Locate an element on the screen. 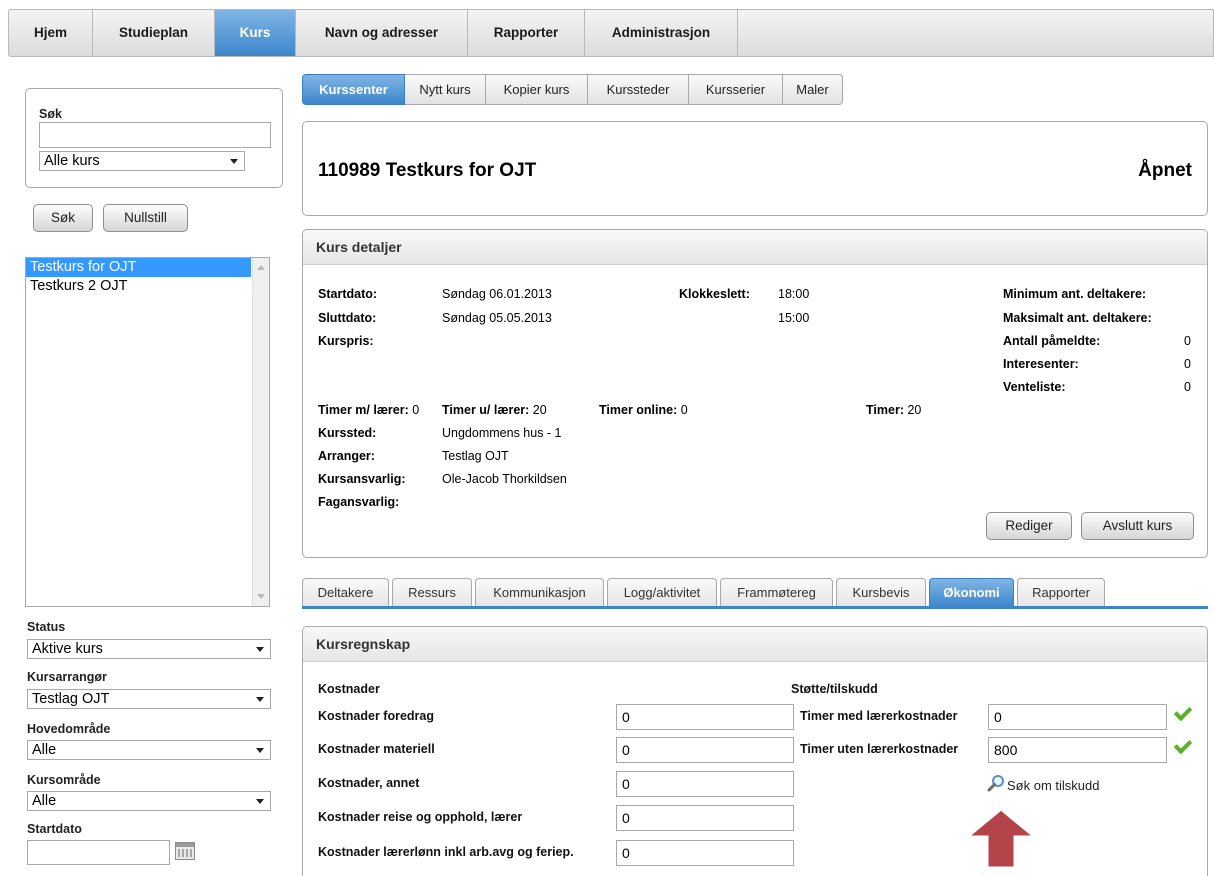 The width and height of the screenshot is (1214, 876). min-participants-label: Minimum ant. deltakere: is located at coordinates (1075, 294).